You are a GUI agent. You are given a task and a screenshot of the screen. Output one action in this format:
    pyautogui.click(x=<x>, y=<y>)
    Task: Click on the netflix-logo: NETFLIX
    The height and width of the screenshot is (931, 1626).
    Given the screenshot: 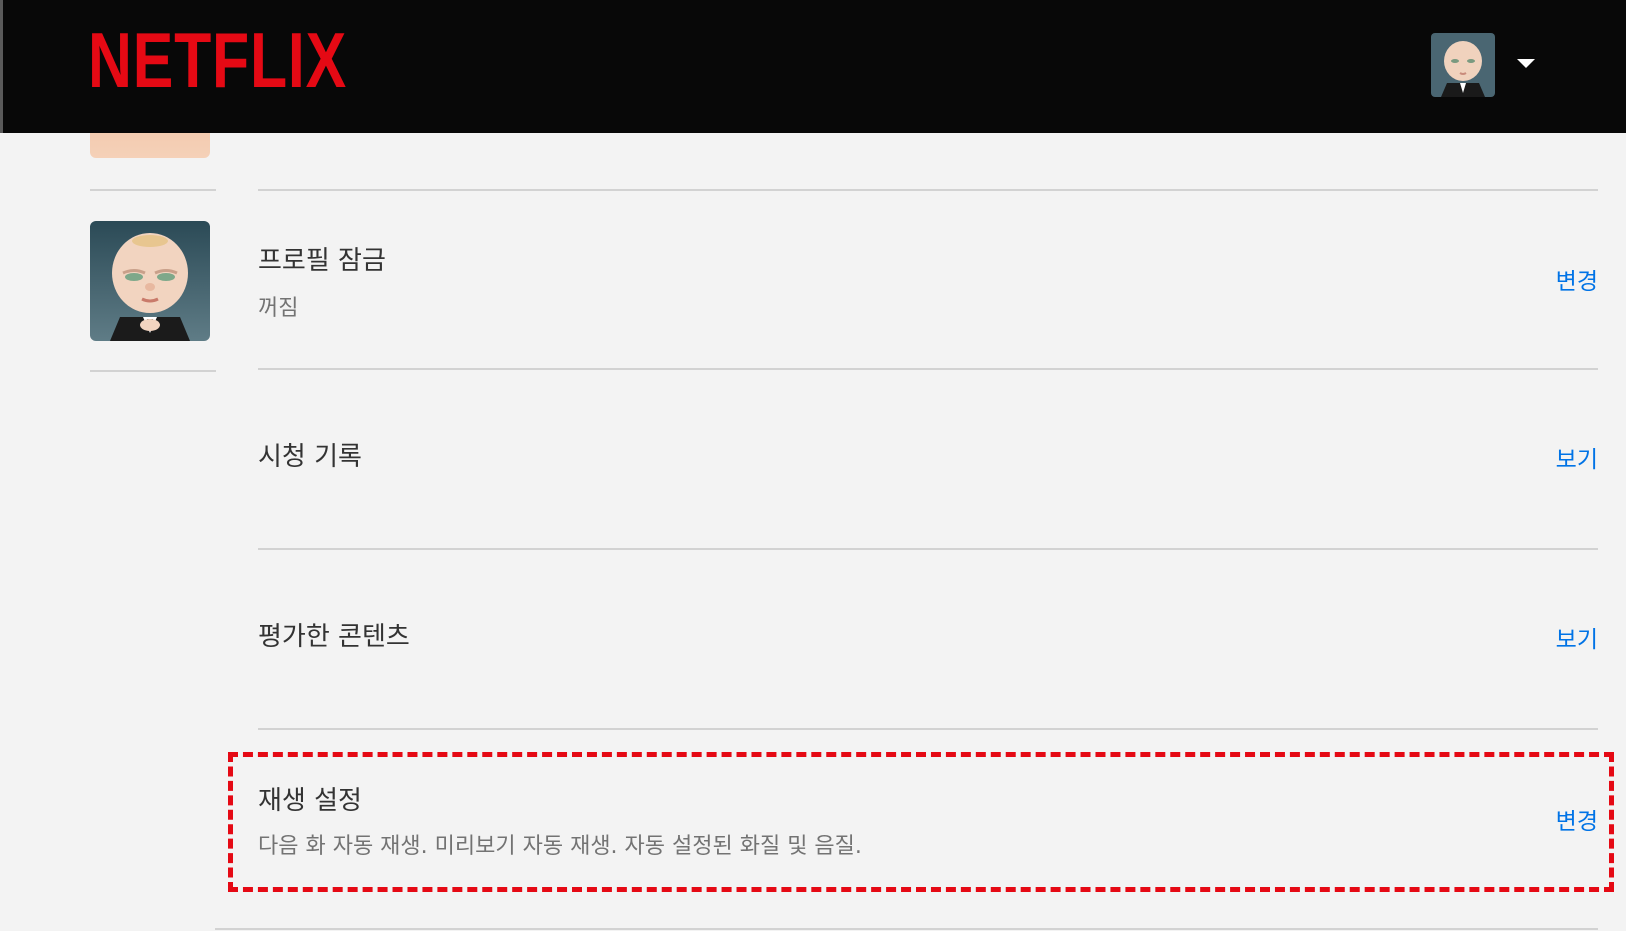 What is the action you would take?
    pyautogui.click(x=217, y=60)
    